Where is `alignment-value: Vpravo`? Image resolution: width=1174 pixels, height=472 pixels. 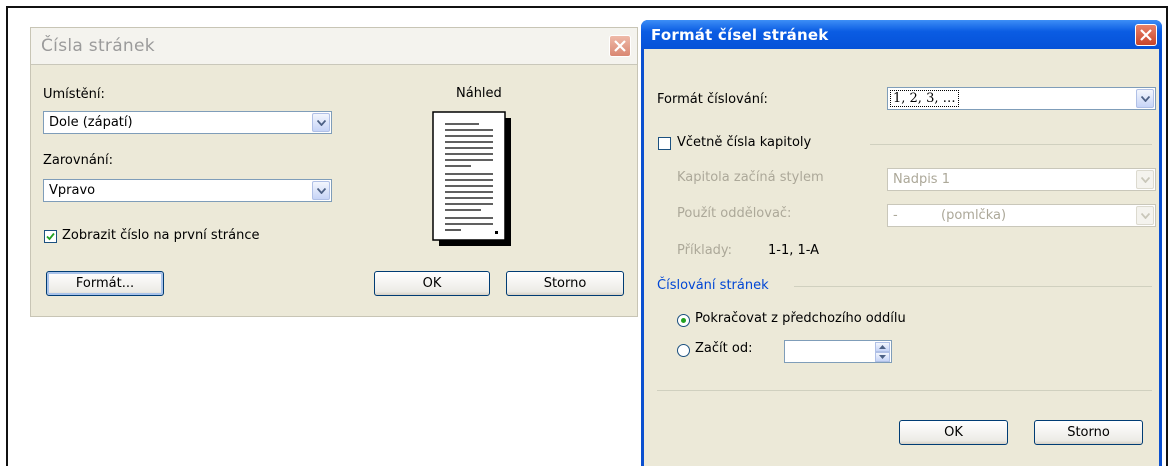 alignment-value: Vpravo is located at coordinates (72, 190).